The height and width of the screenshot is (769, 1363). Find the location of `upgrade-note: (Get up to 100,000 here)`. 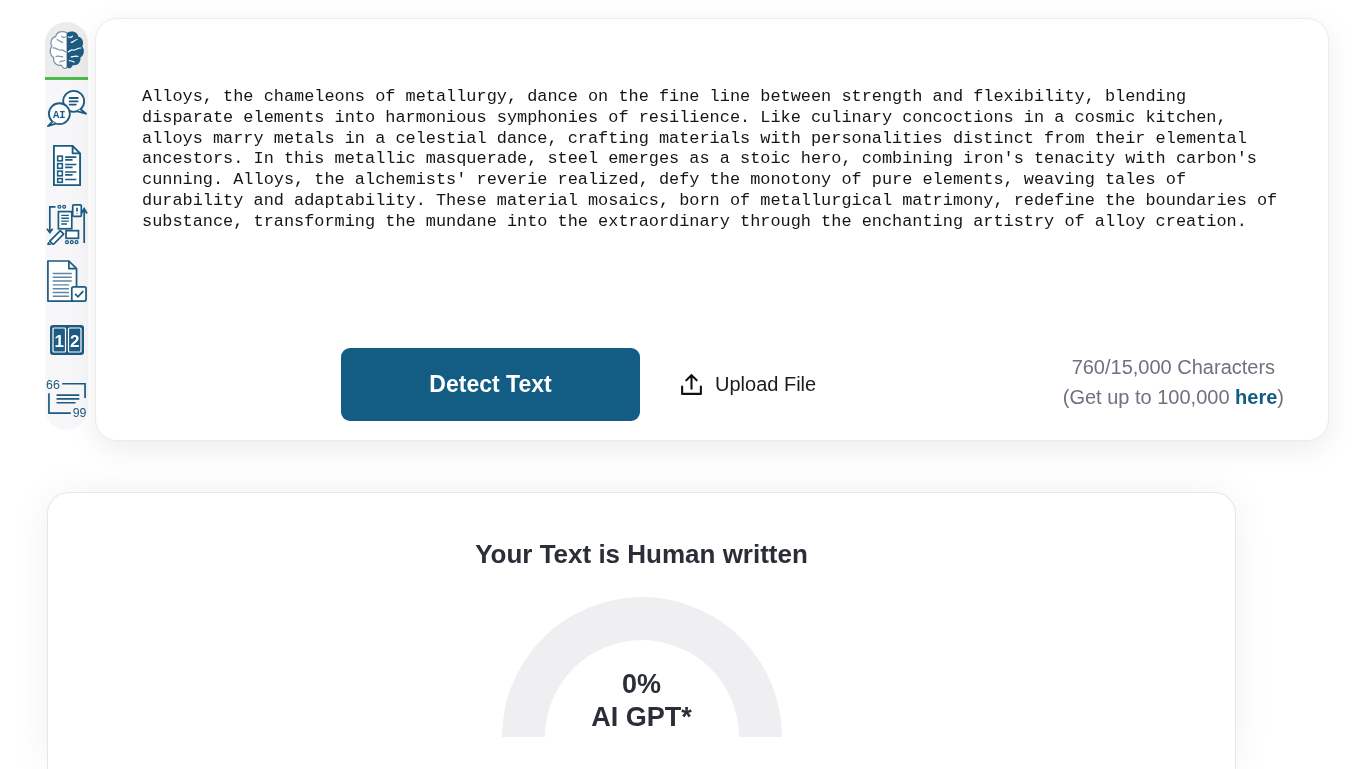

upgrade-note: (Get up to 100,000 here) is located at coordinates (1173, 397).